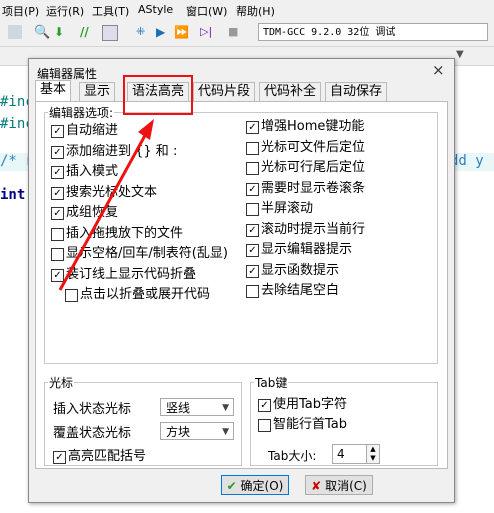 The image size is (494, 513). Describe the element at coordinates (146, 129) in the screenshot. I see `arrow-head-icon` at that location.